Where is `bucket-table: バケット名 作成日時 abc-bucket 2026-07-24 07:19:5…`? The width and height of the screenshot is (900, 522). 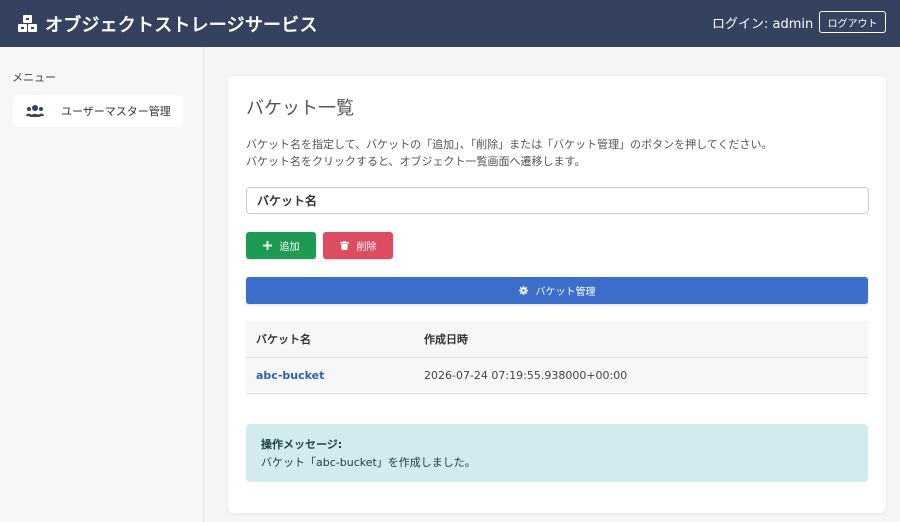
bucket-table: バケット名 作成日時 abc-bucket 2026-07-24 07:19:5… is located at coordinates (557, 357).